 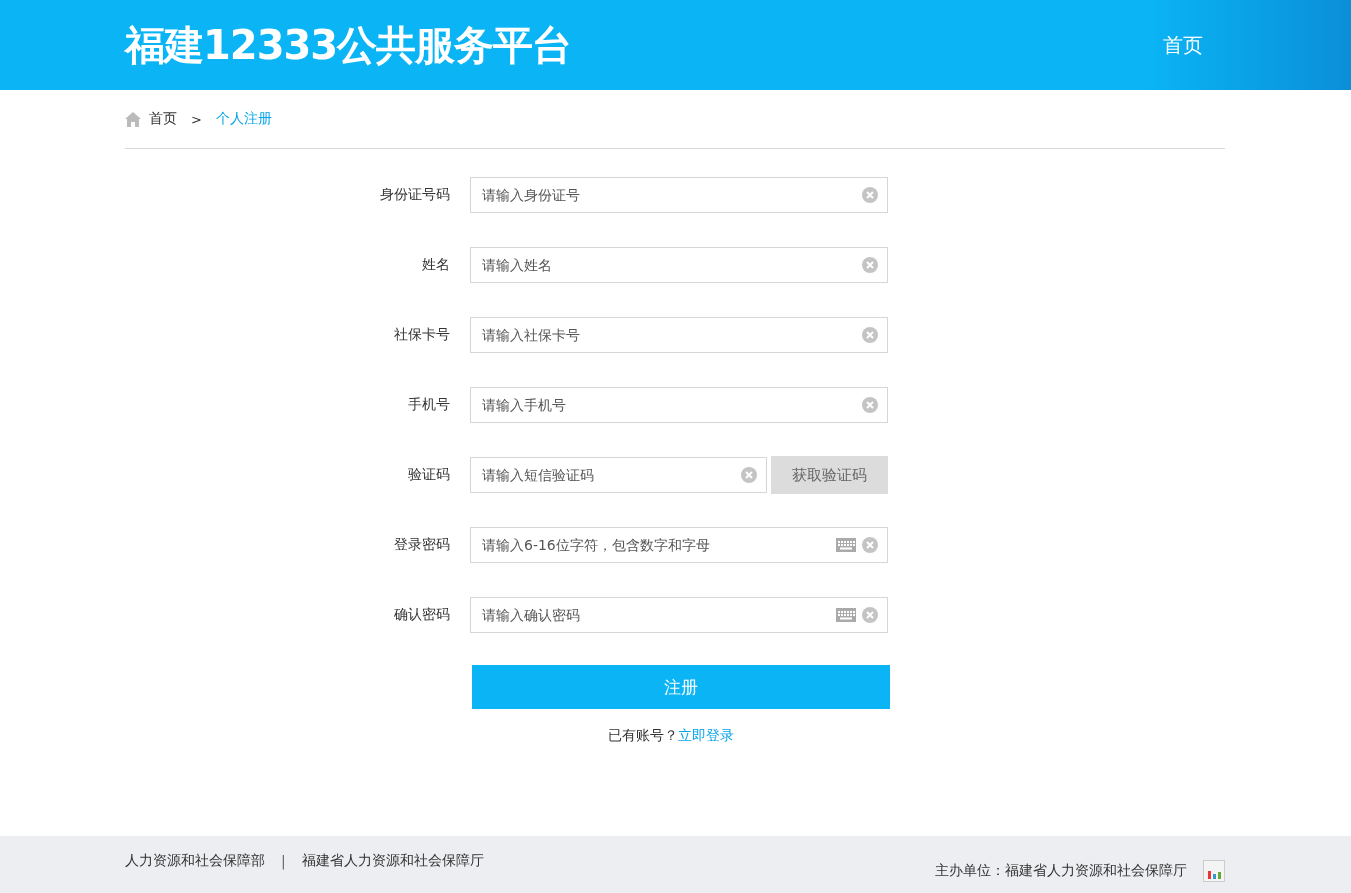 What do you see at coordinates (243, 119) in the screenshot?
I see `breadcrumb-link: 个人注册` at bounding box center [243, 119].